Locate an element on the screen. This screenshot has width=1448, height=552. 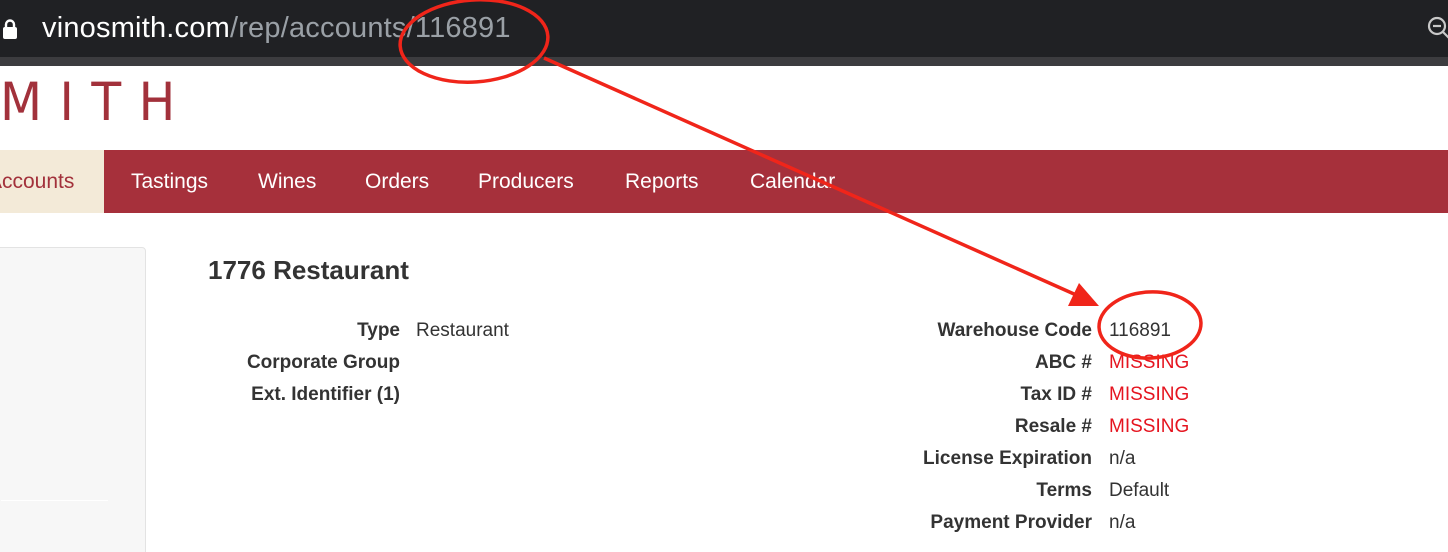
nav-item-calendar: Calendar is located at coordinates (792, 181).